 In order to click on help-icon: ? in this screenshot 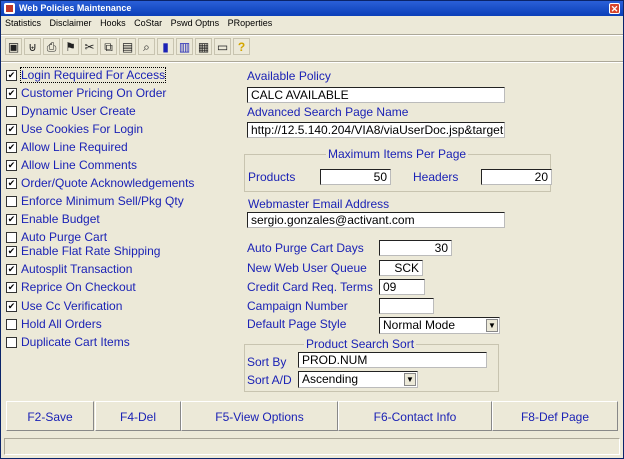, I will do `click(241, 46)`.